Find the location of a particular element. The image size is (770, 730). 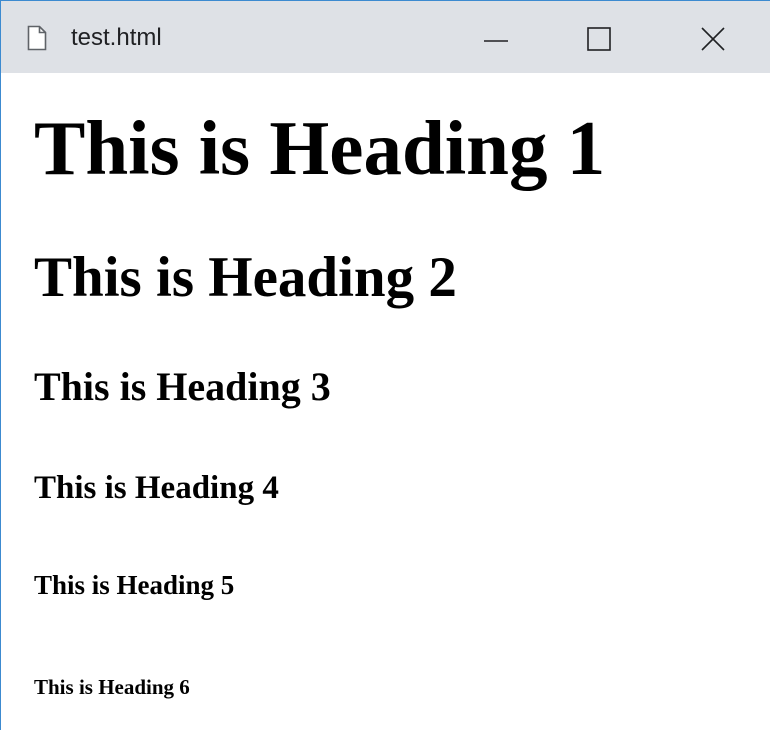

heading-4: This is Heading 4 is located at coordinates (156, 488).